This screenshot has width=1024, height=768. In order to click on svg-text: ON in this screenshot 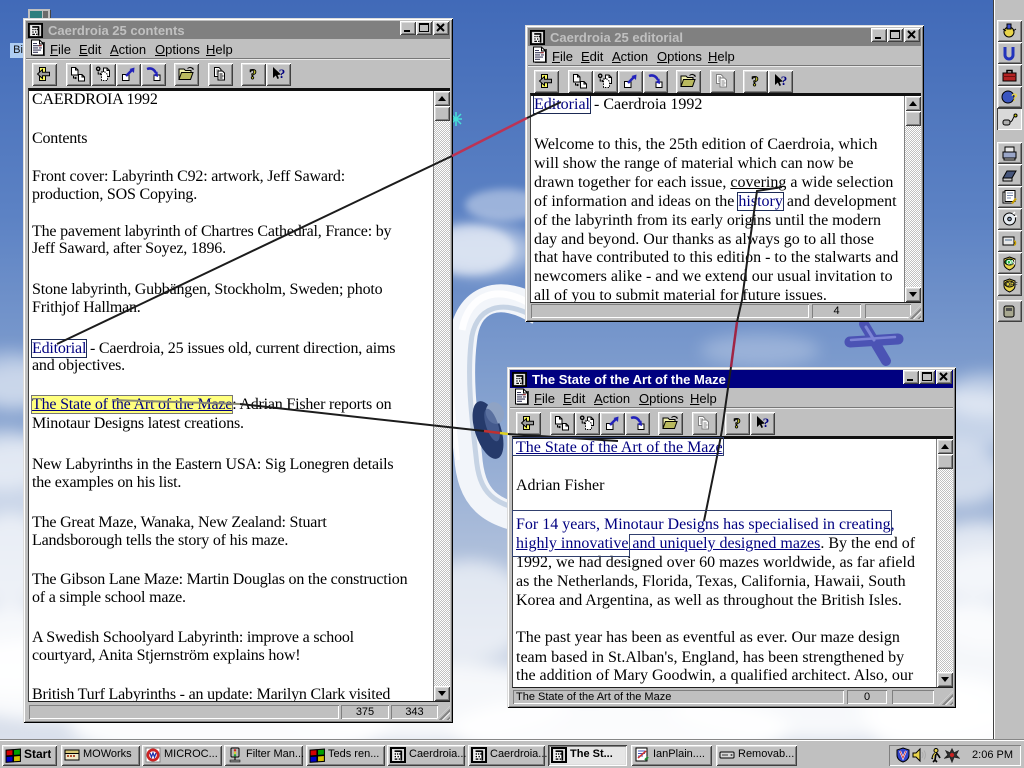, I will do `click(1011, 264)`.